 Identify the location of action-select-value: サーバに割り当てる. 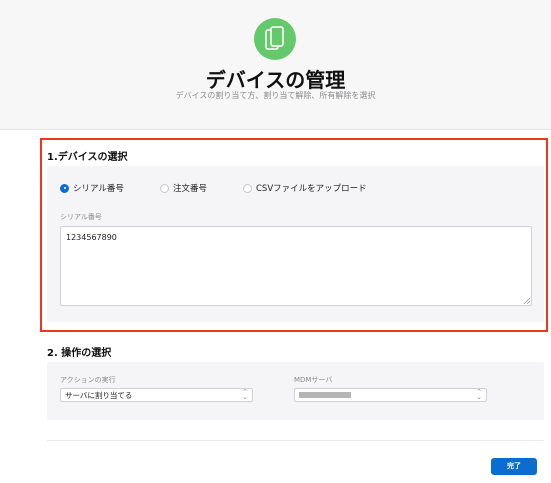
(99, 395).